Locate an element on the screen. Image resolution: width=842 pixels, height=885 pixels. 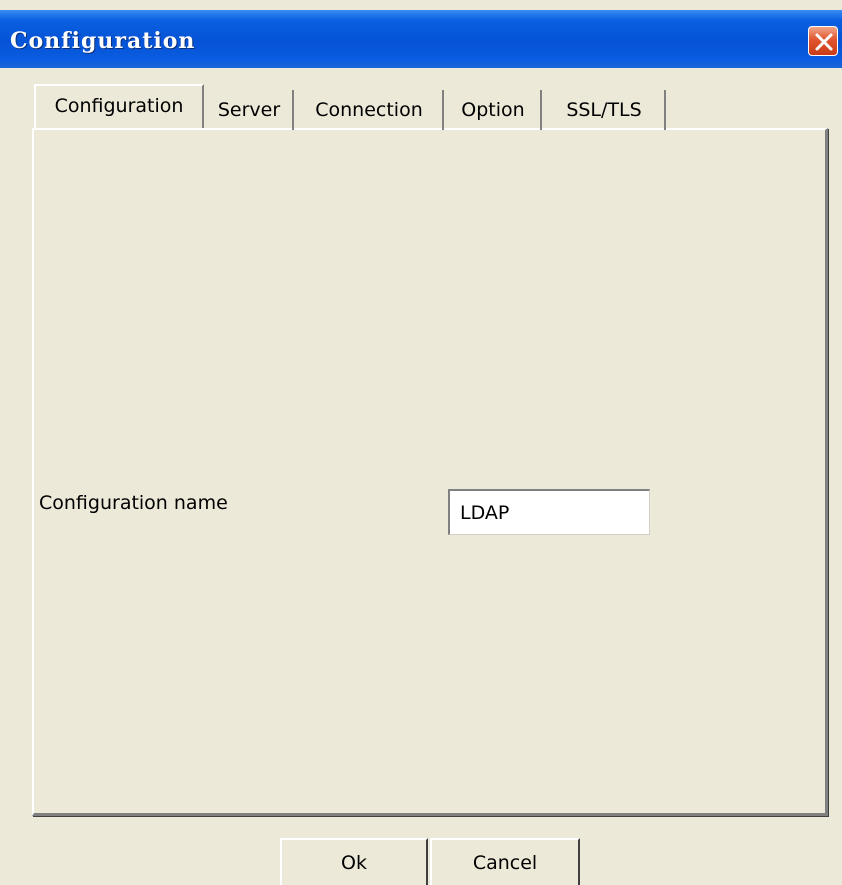
configuration-name-input is located at coordinates (549, 512).